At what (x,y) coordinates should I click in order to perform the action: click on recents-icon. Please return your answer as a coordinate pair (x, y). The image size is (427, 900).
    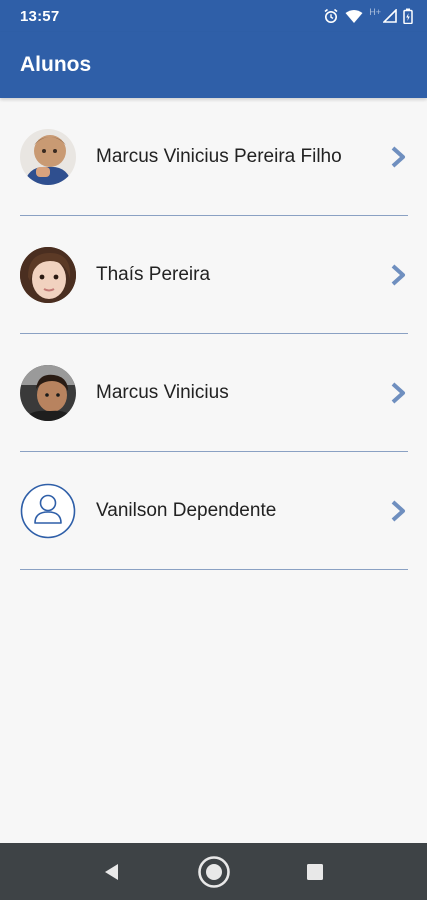
    Looking at the image, I should click on (315, 871).